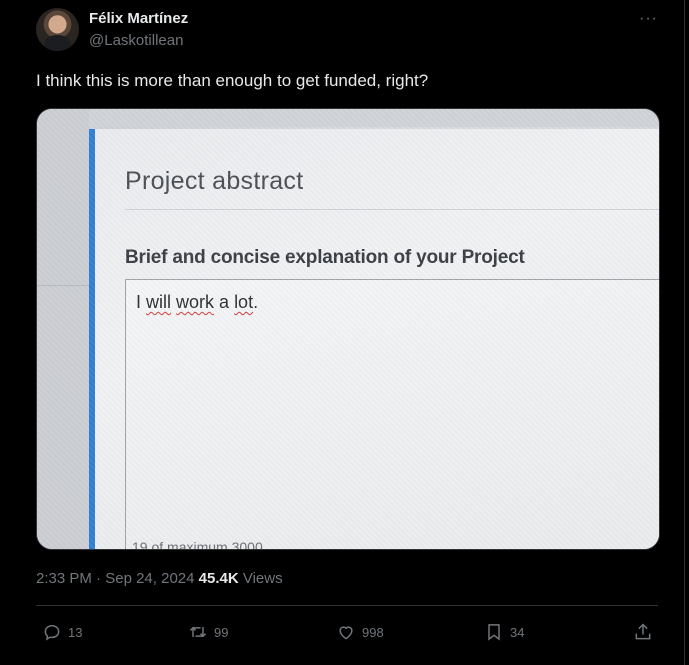 Image resolution: width=689 pixels, height=665 pixels. Describe the element at coordinates (159, 302) in the screenshot. I see `photo-text-part-misspelled: will` at that location.